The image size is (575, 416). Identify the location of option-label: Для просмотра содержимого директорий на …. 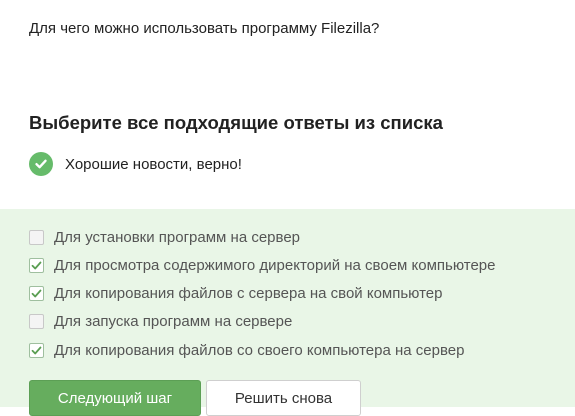
(275, 265).